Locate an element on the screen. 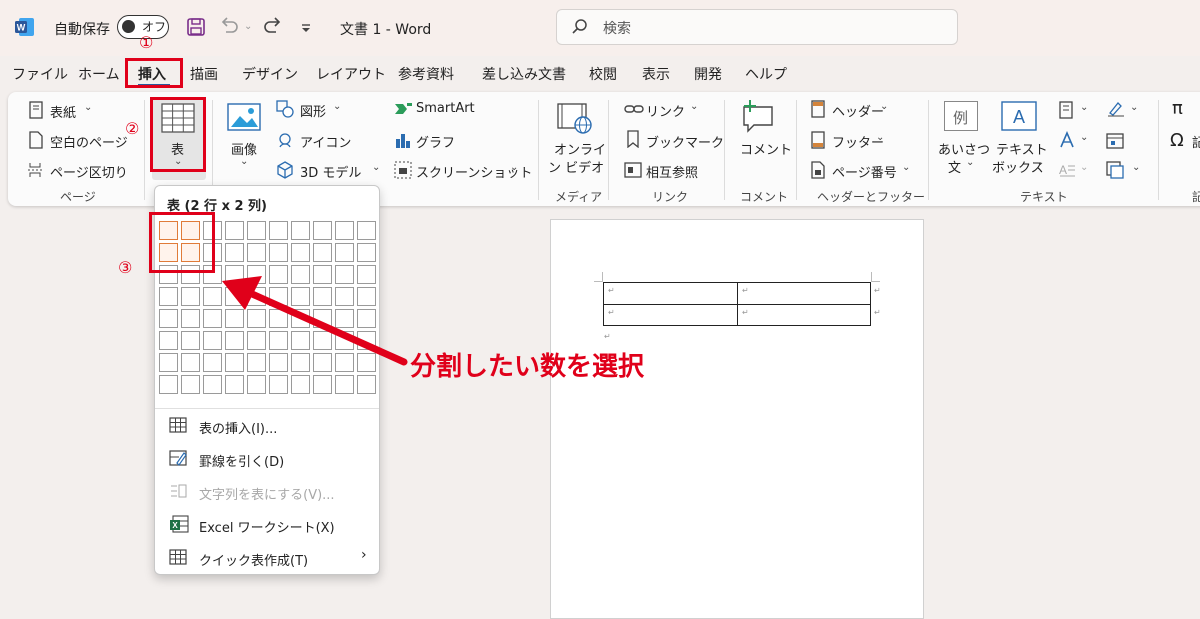  annotation-instruction: 分割したい数を選択 is located at coordinates (527, 367).